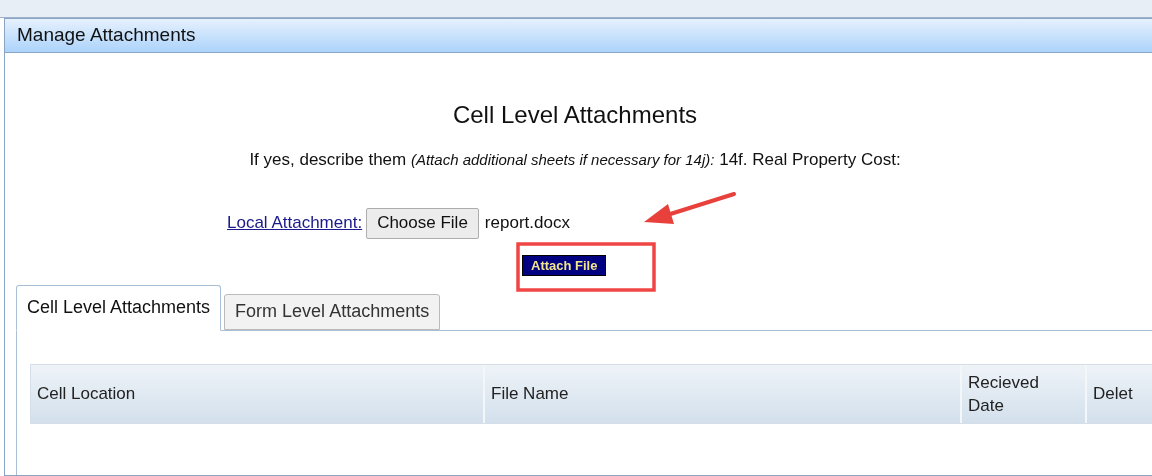 This screenshot has width=1152, height=476. I want to click on attach-file-button: Attach File, so click(564, 265).